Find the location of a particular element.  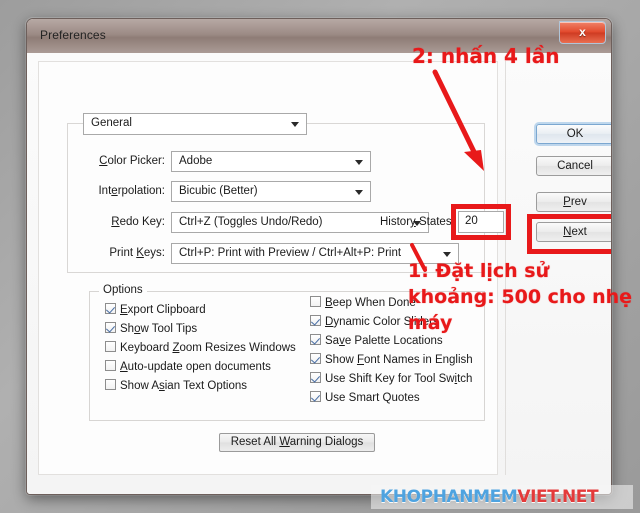

checkbox-show-font-names-in-english: Show Font Names in English is located at coordinates (391, 360).